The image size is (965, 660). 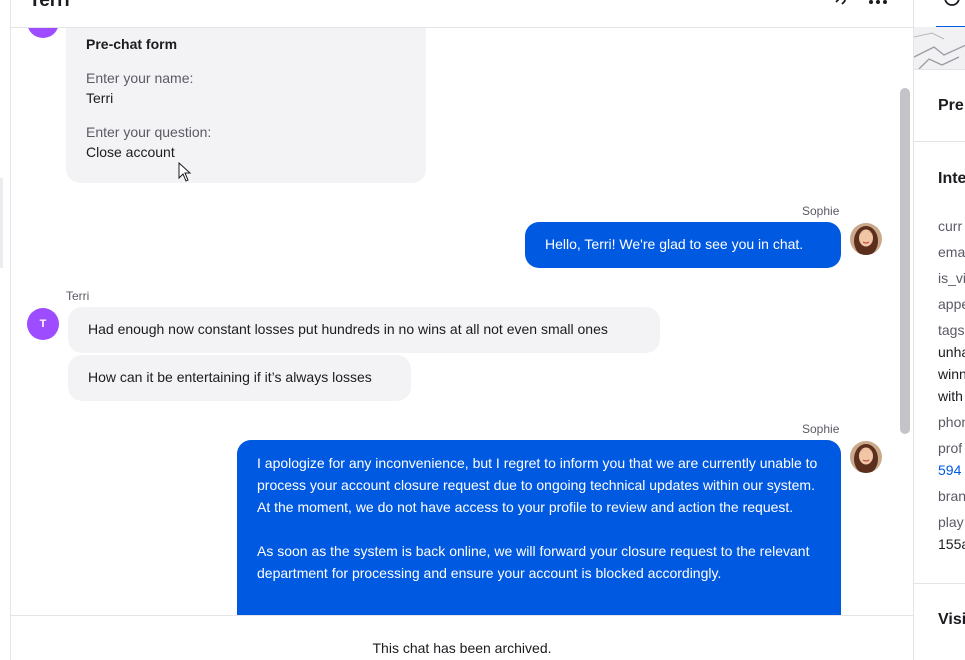 I want to click on chat-header: Terri, so click(x=462, y=14).